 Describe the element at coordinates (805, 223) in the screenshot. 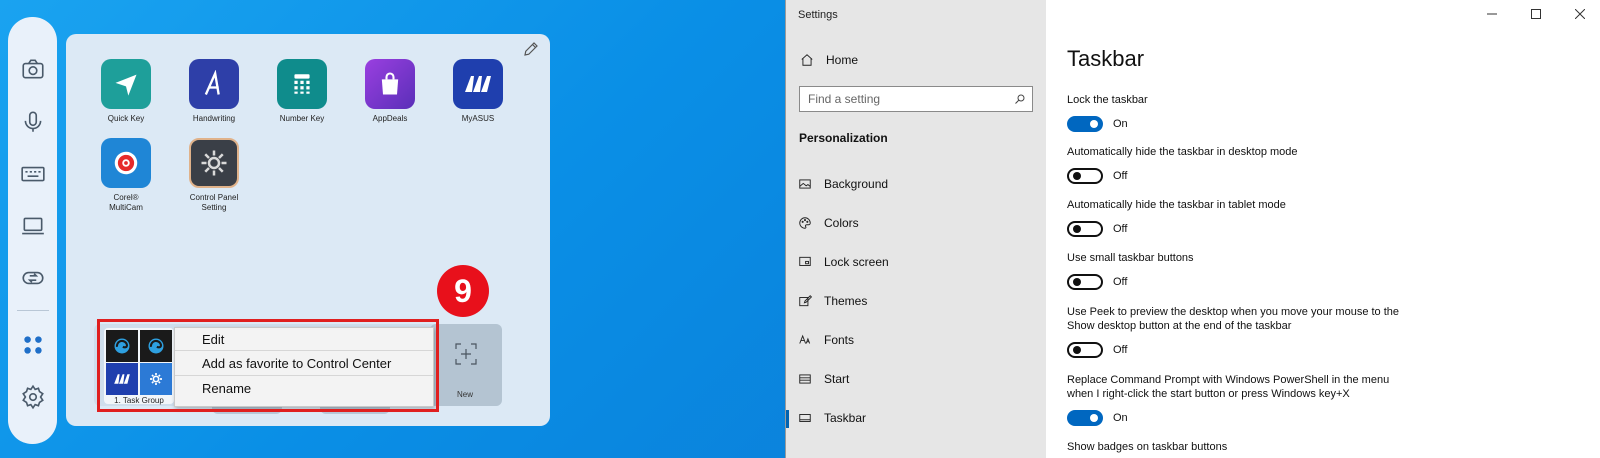

I see `palette-icon` at that location.